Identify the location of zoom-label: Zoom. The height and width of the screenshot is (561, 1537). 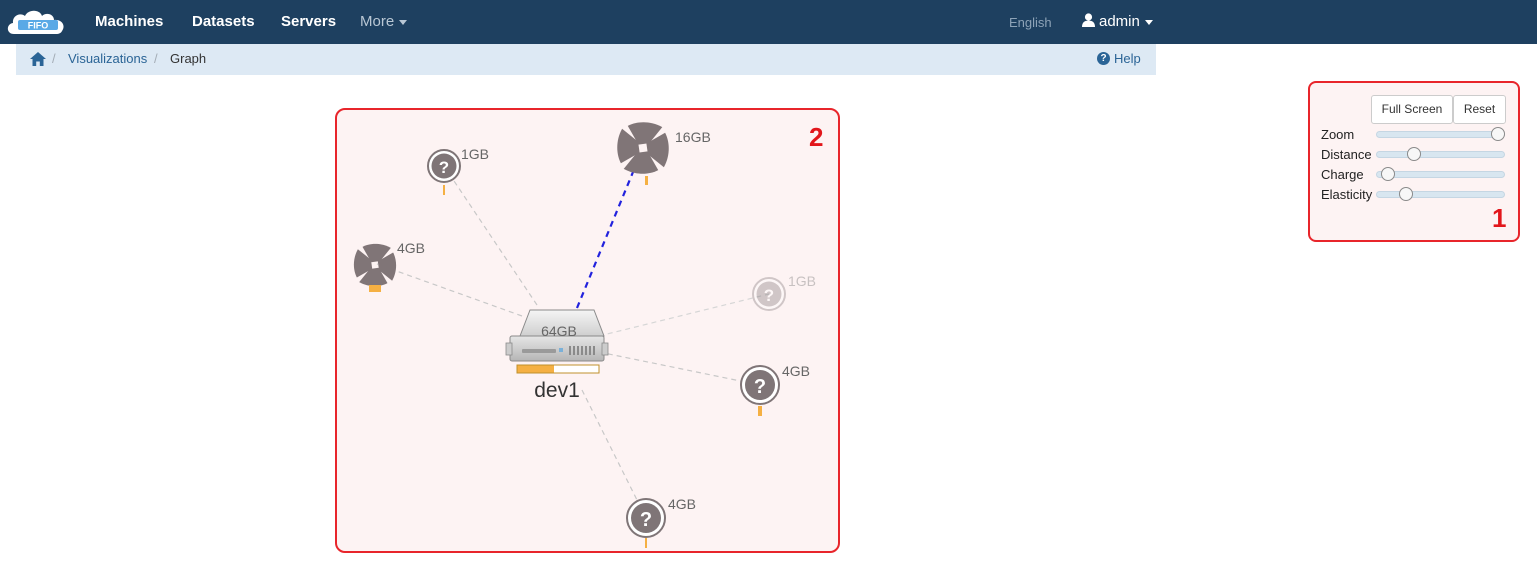
(1338, 134).